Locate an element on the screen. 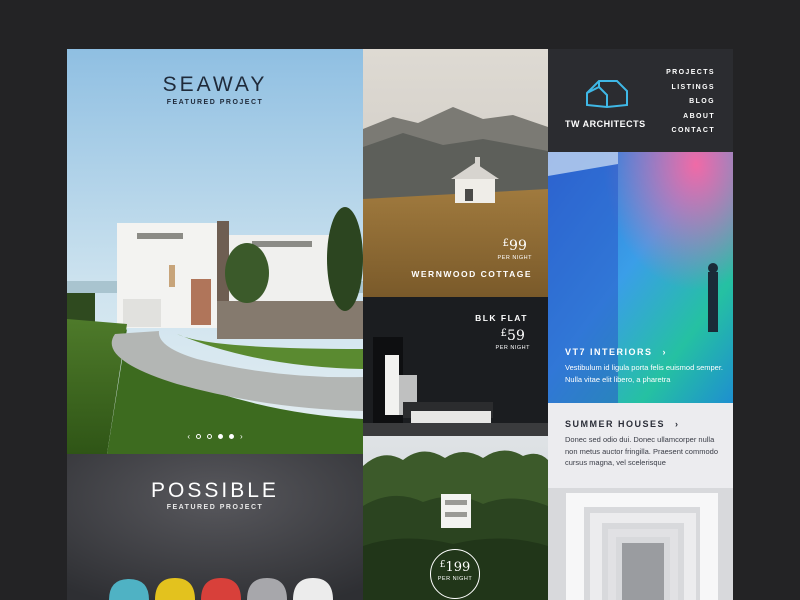  slider-prev-arrow: ‹ is located at coordinates (188, 436).